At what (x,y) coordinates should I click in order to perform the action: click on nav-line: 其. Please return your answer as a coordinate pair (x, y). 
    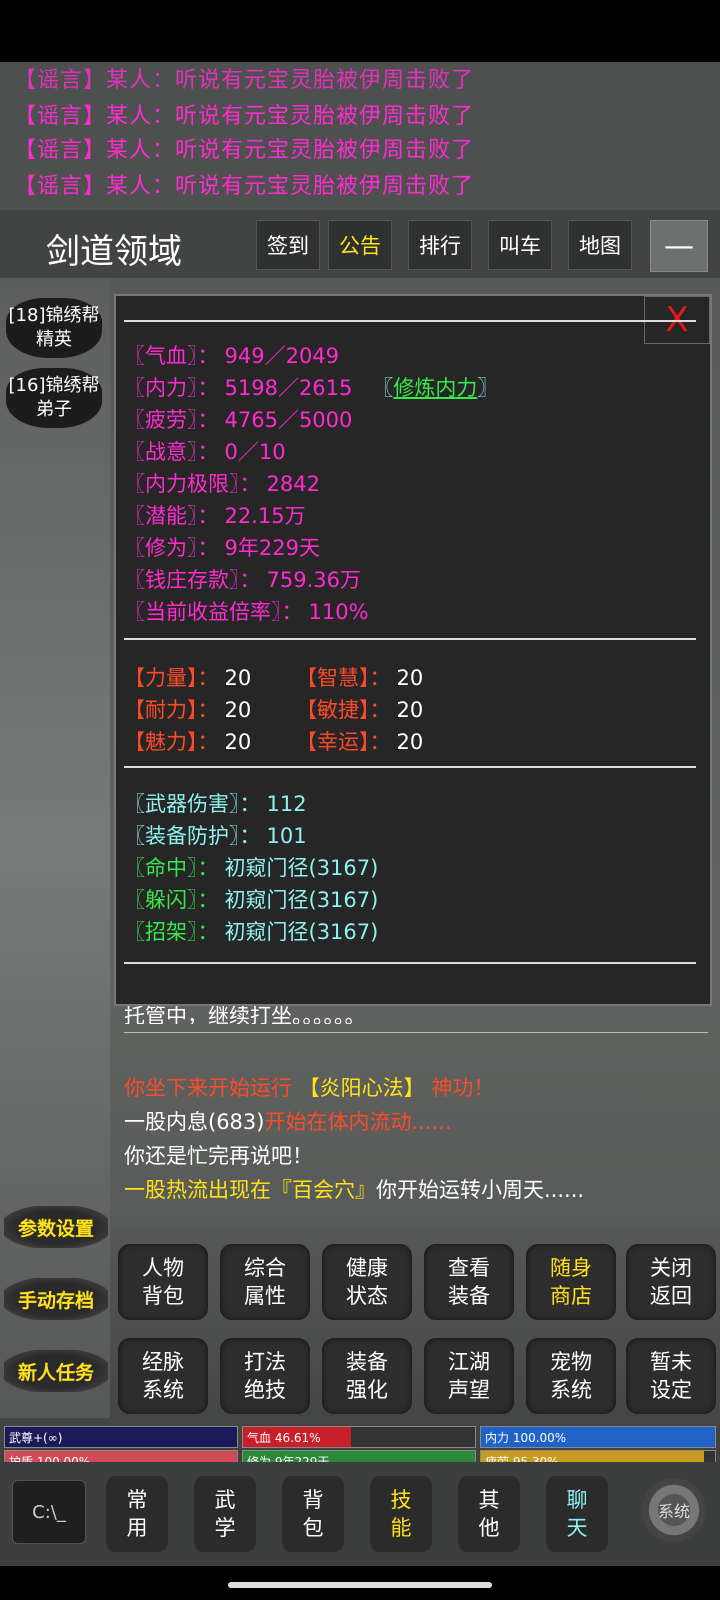
    Looking at the image, I should click on (489, 1500).